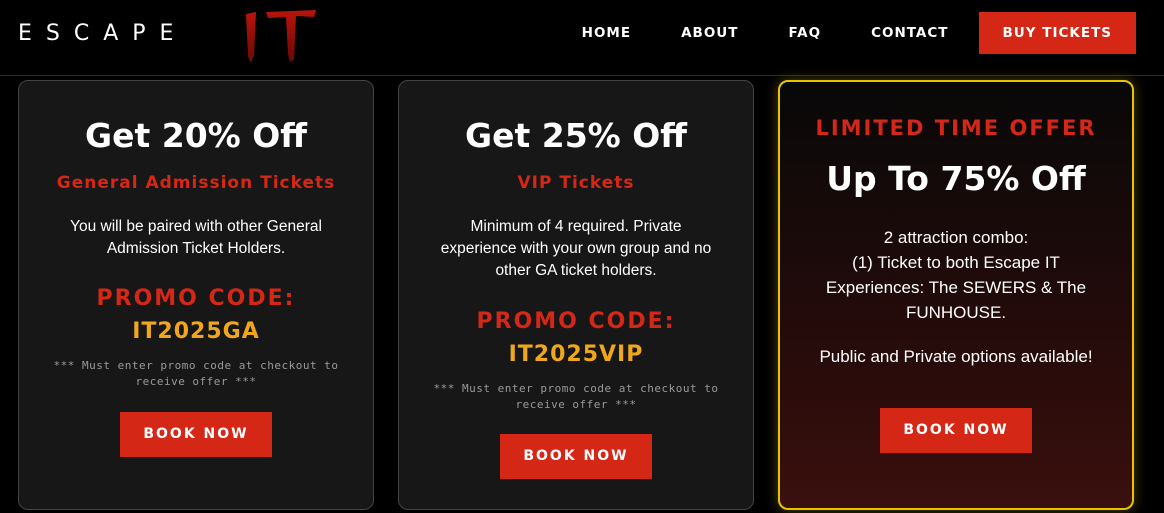 The height and width of the screenshot is (513, 1164). I want to click on escape-it-logo: ESCAPE, so click(168, 36).